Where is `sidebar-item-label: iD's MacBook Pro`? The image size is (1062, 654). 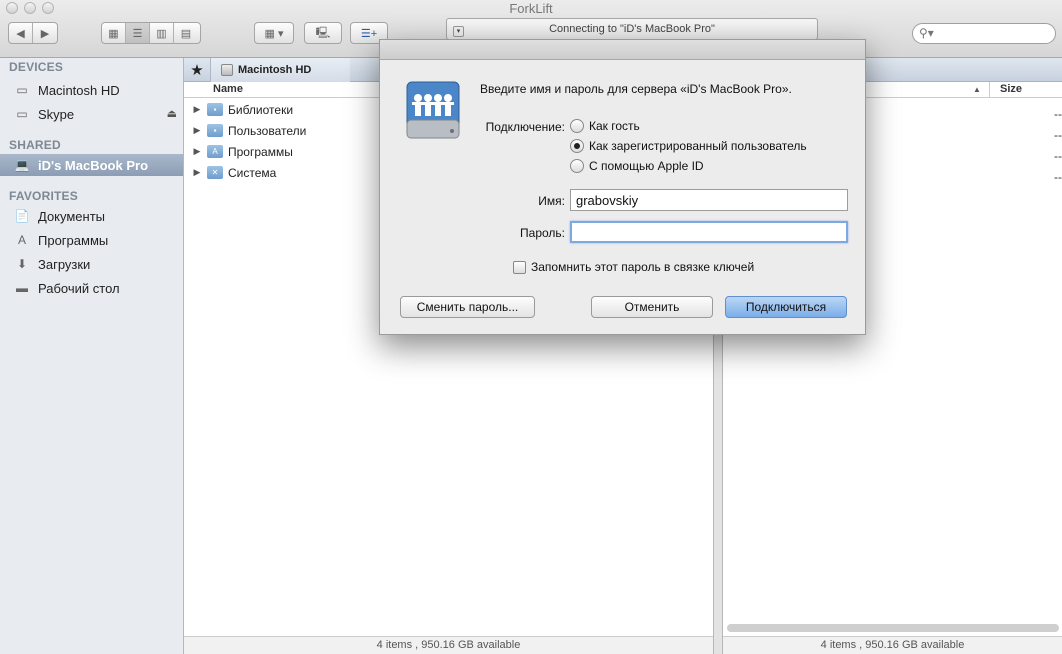
sidebar-item-label: iD's MacBook Pro is located at coordinates (93, 165).